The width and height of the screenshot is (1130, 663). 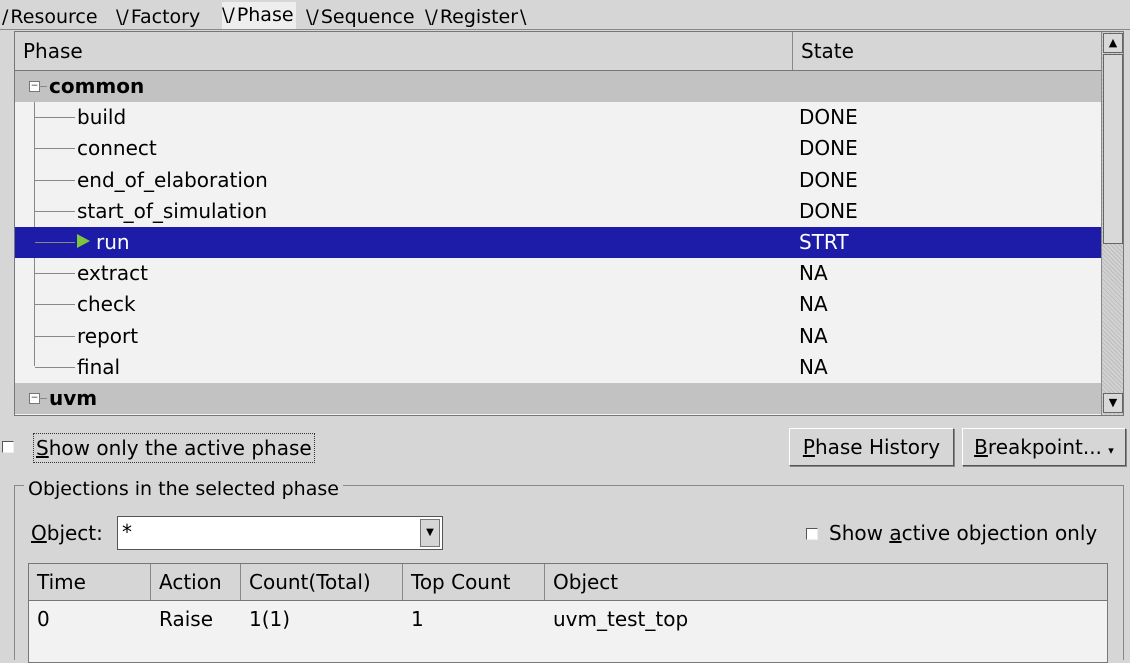 What do you see at coordinates (558, 336) in the screenshot?
I see `tree-row-report: report NA` at bounding box center [558, 336].